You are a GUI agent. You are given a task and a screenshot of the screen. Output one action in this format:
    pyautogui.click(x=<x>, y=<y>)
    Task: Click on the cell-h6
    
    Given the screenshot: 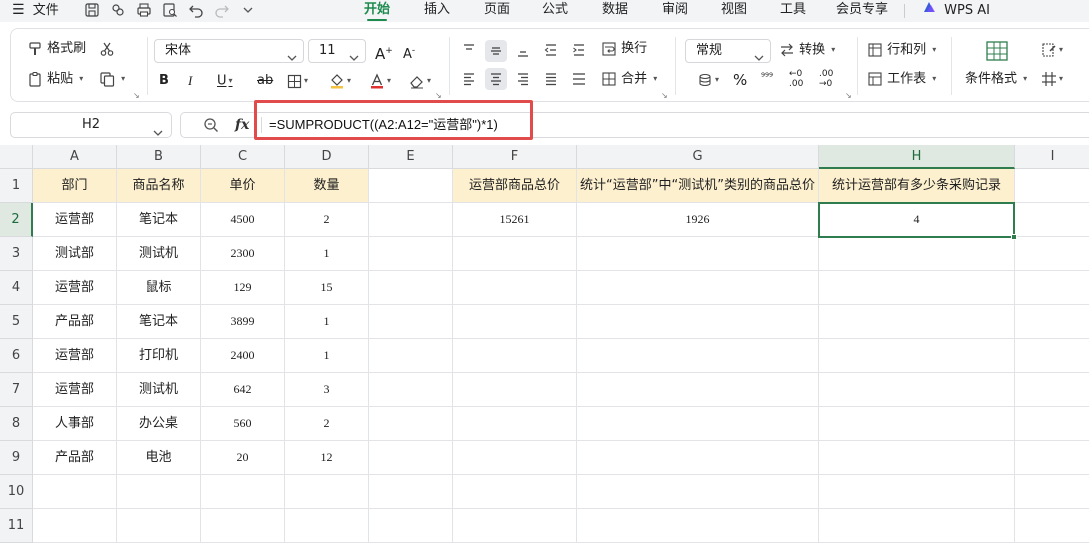 What is the action you would take?
    pyautogui.click(x=917, y=356)
    